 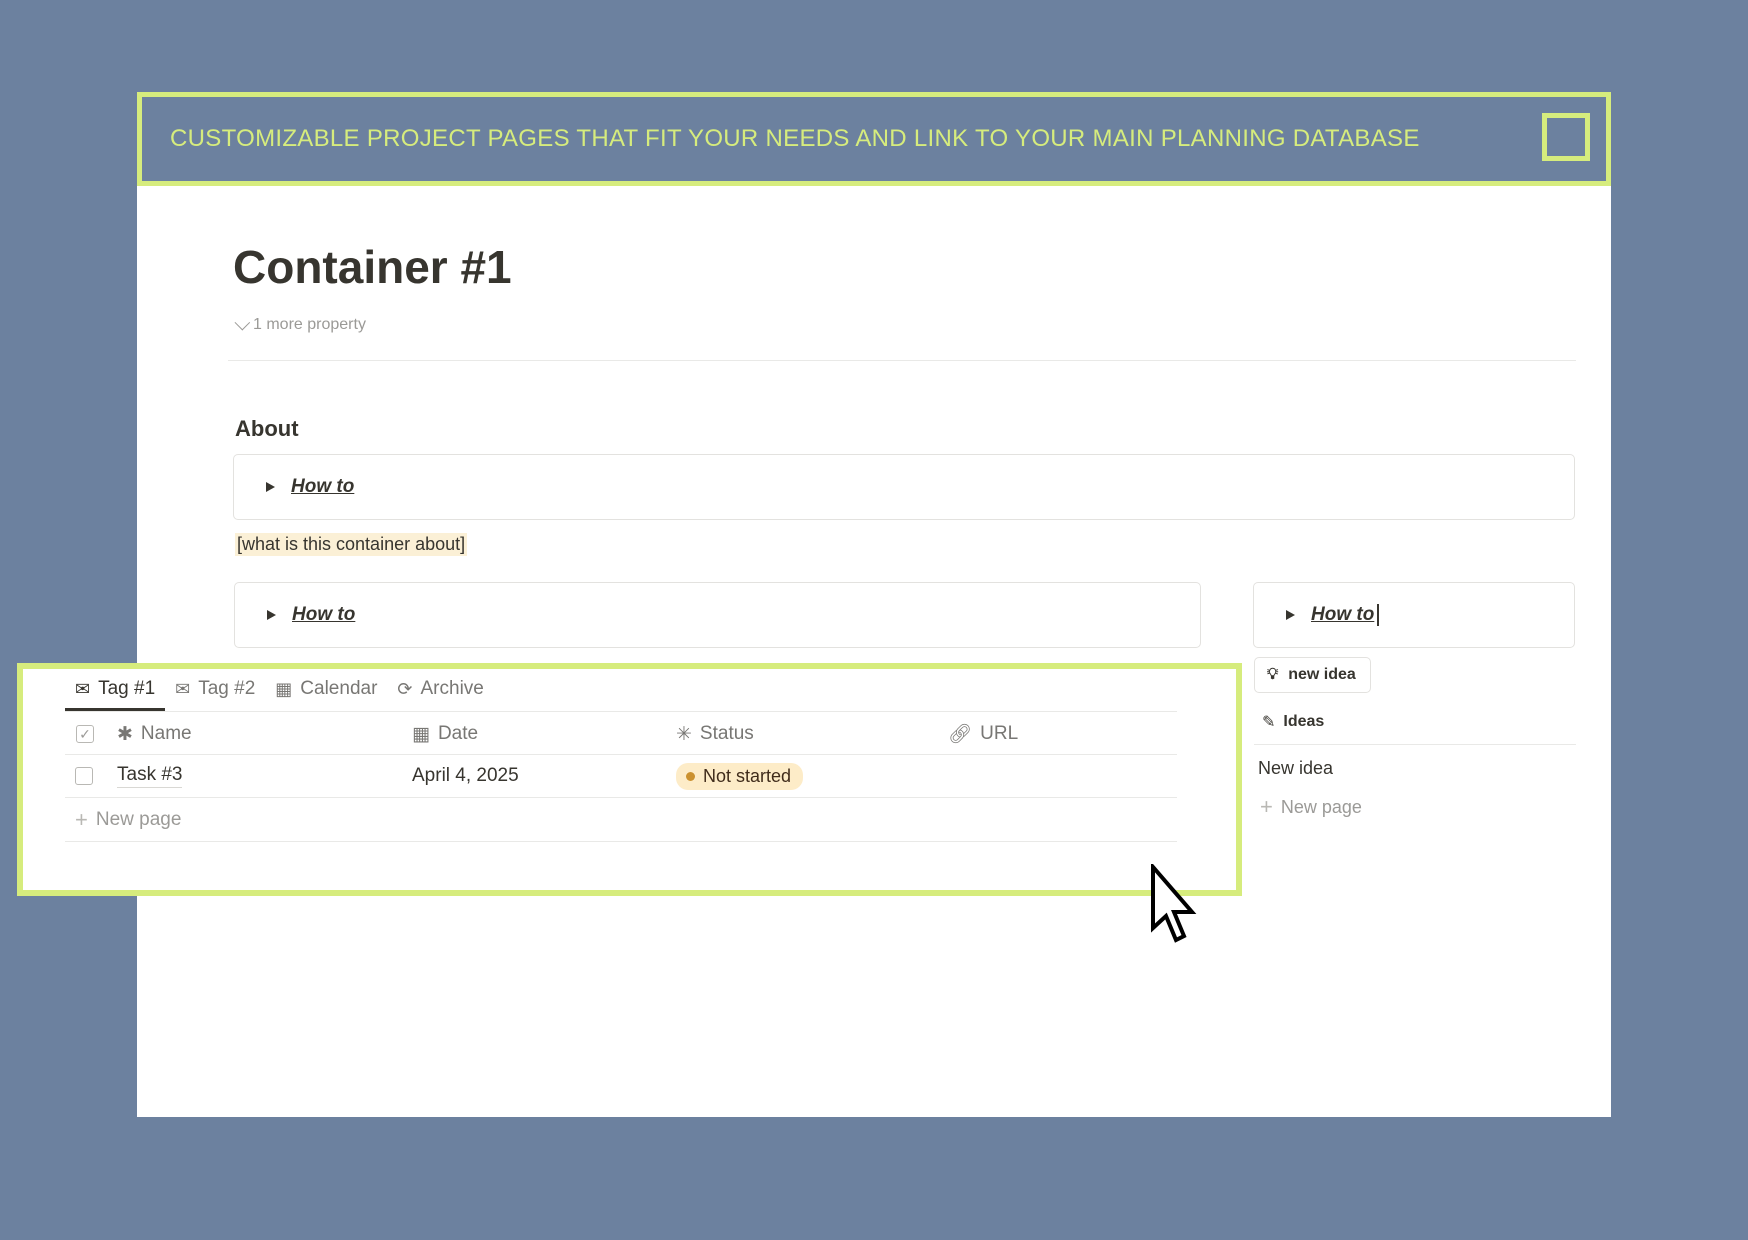 I want to click on database-view-tabs: ✉ Tag #1 ✉ Tag #2 ▦ Calendar ⟳ Archive, so click(x=279, y=690).